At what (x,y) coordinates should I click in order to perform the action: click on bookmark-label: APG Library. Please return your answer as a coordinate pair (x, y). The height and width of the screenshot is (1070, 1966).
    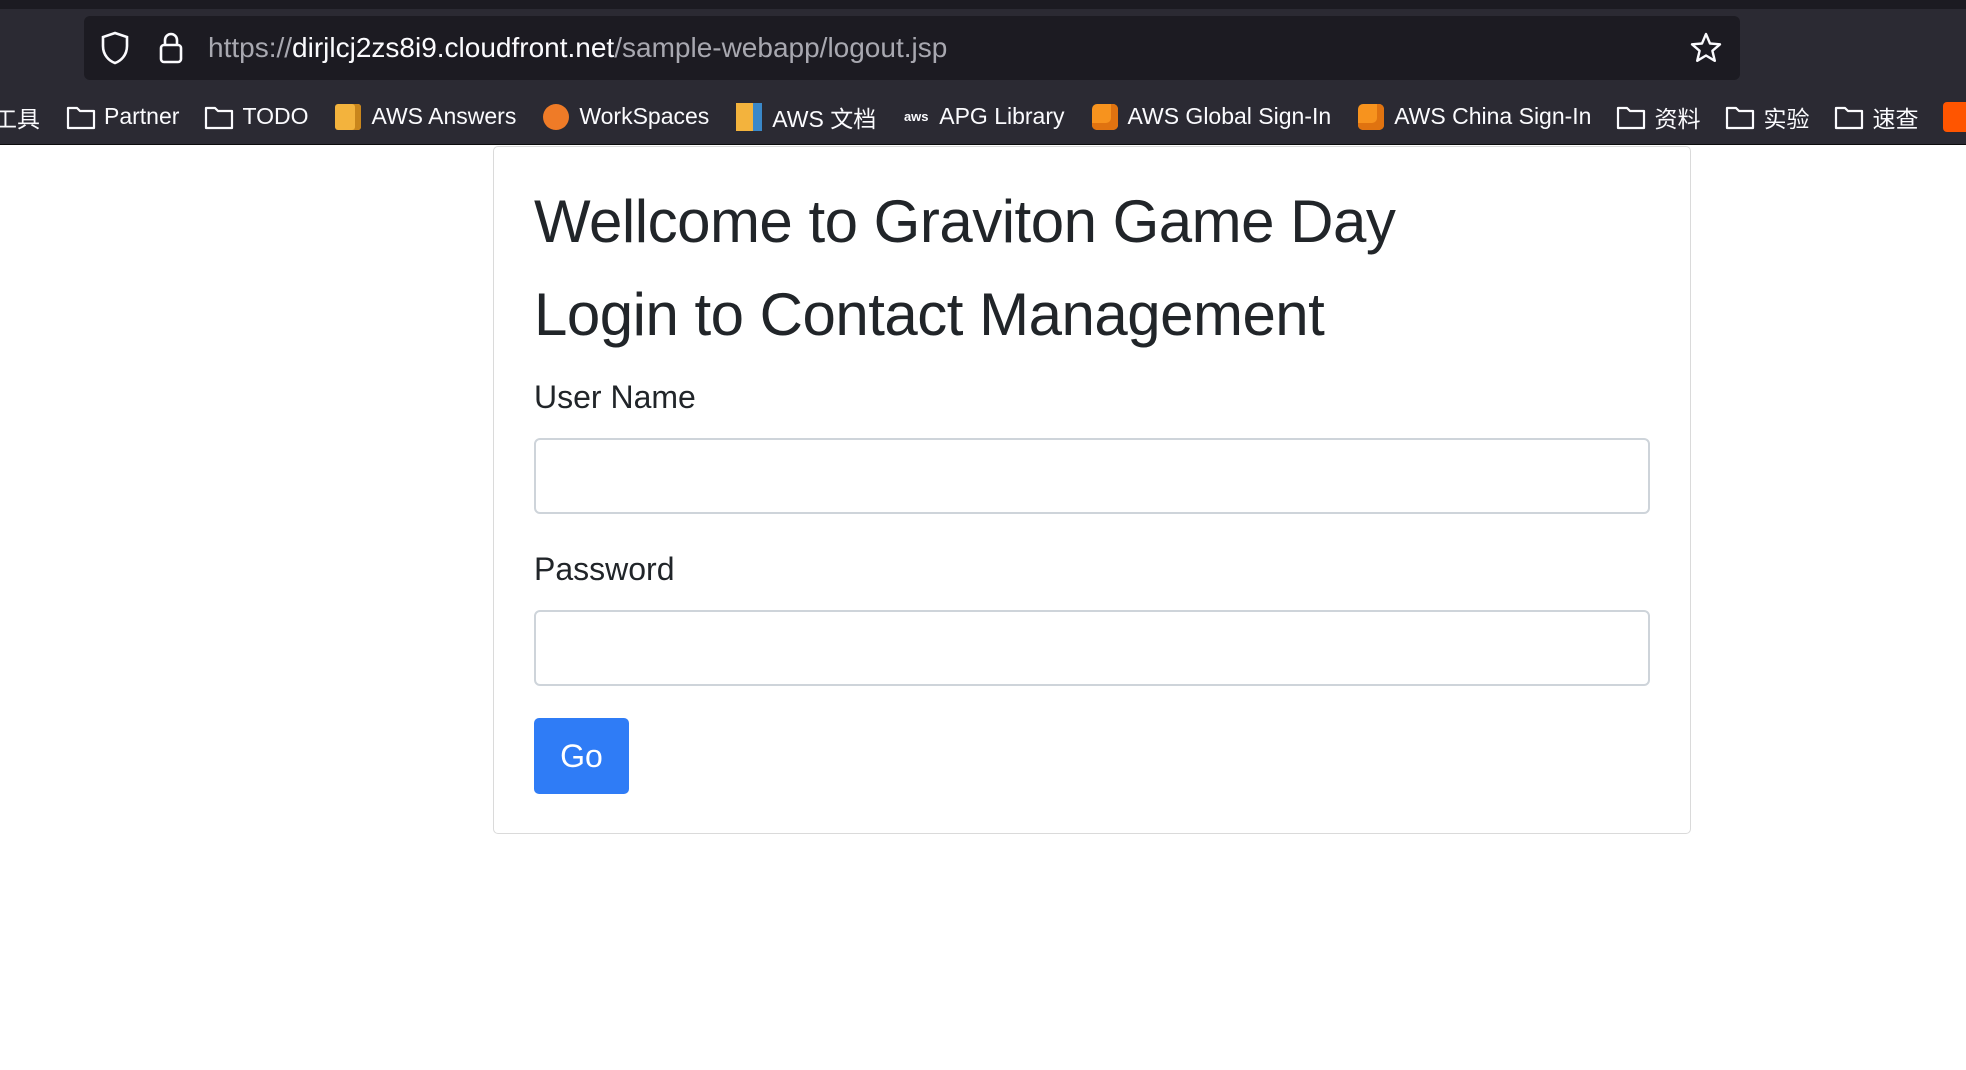
    Looking at the image, I should click on (1002, 116).